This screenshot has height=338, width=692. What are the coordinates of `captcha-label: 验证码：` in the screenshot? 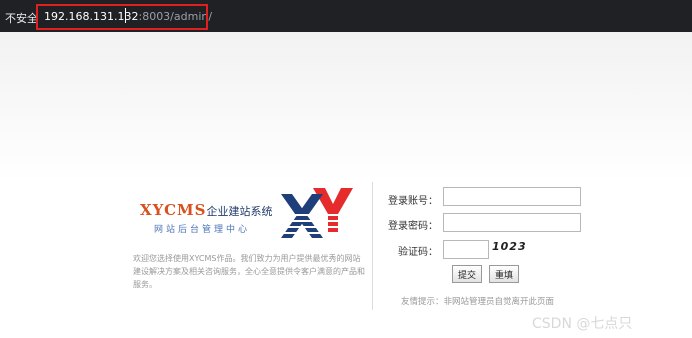 It's located at (418, 252).